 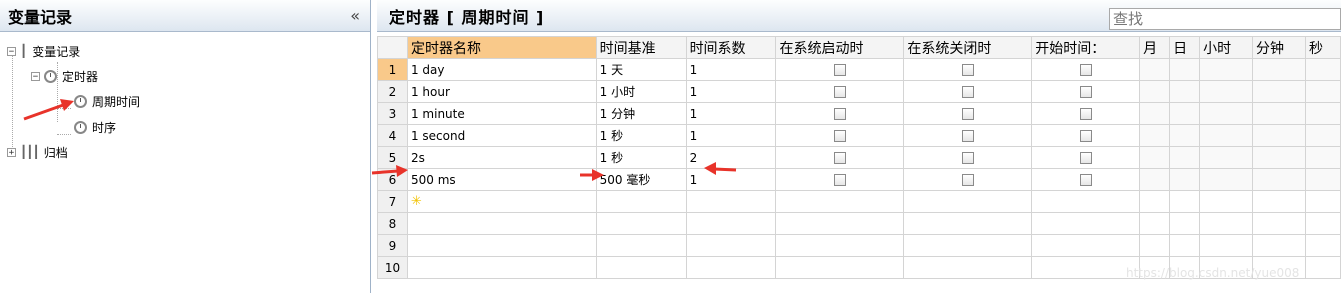 What do you see at coordinates (859, 113) in the screenshot?
I see `table-row: 3 1 minute 1 分钟 1` at bounding box center [859, 113].